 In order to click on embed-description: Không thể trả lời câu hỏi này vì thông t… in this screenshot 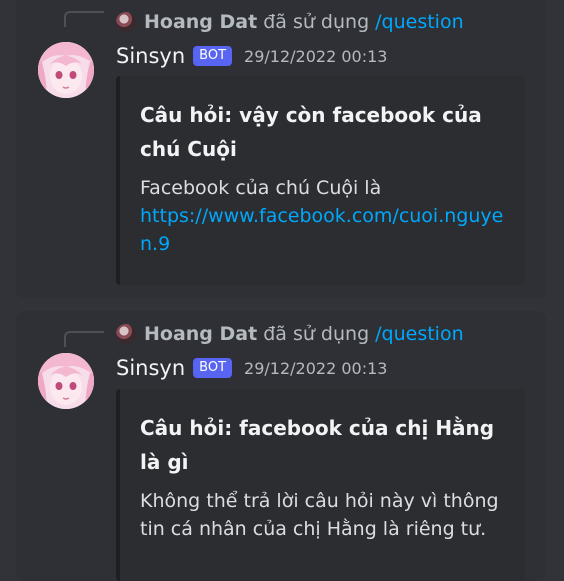, I will do `click(319, 515)`.